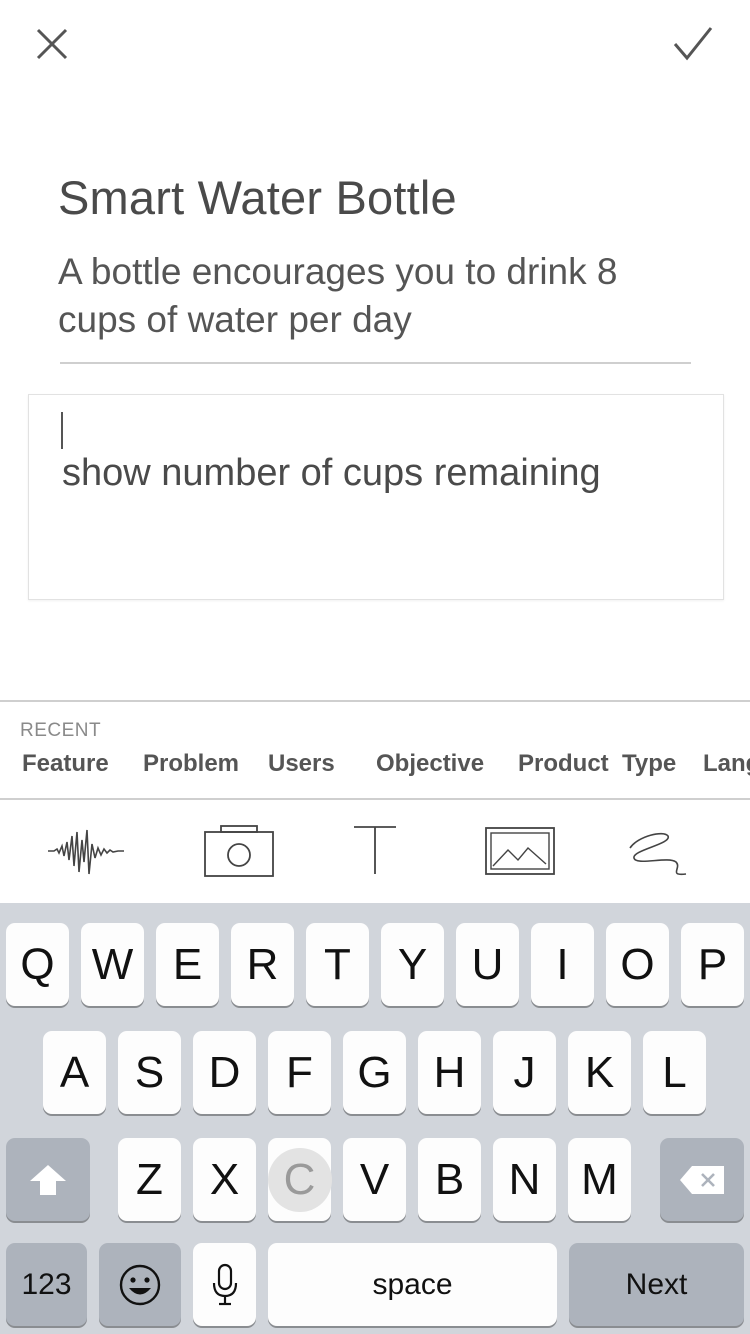 The image size is (750, 1334). I want to click on key-v: V, so click(374, 1179).